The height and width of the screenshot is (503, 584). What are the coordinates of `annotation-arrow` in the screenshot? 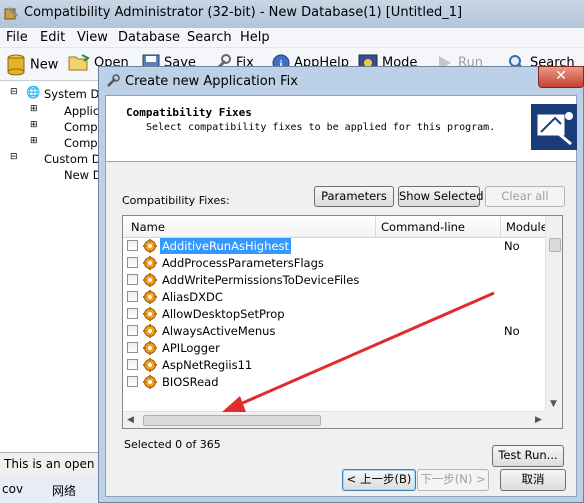 It's located at (358, 351).